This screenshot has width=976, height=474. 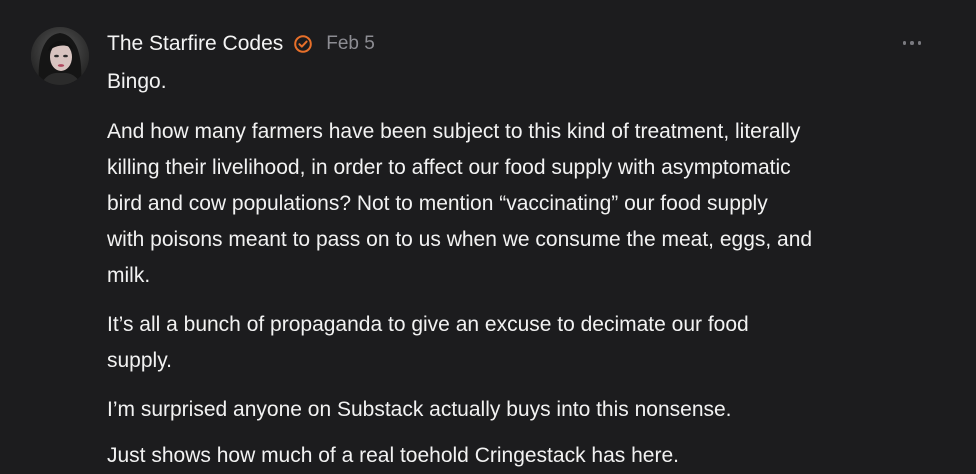 What do you see at coordinates (137, 81) in the screenshot?
I see `comment-paragraph: Bingo.` at bounding box center [137, 81].